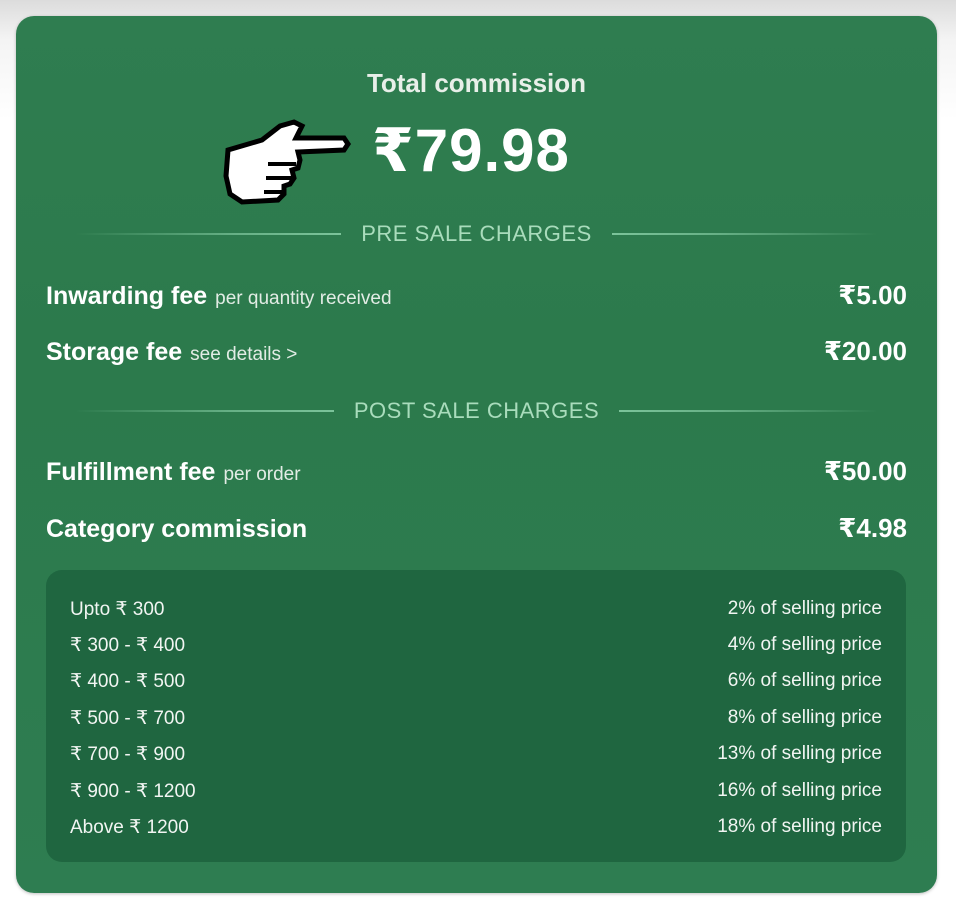  What do you see at coordinates (128, 681) in the screenshot?
I see `slab-range: ₹ 400 - ₹ 500` at bounding box center [128, 681].